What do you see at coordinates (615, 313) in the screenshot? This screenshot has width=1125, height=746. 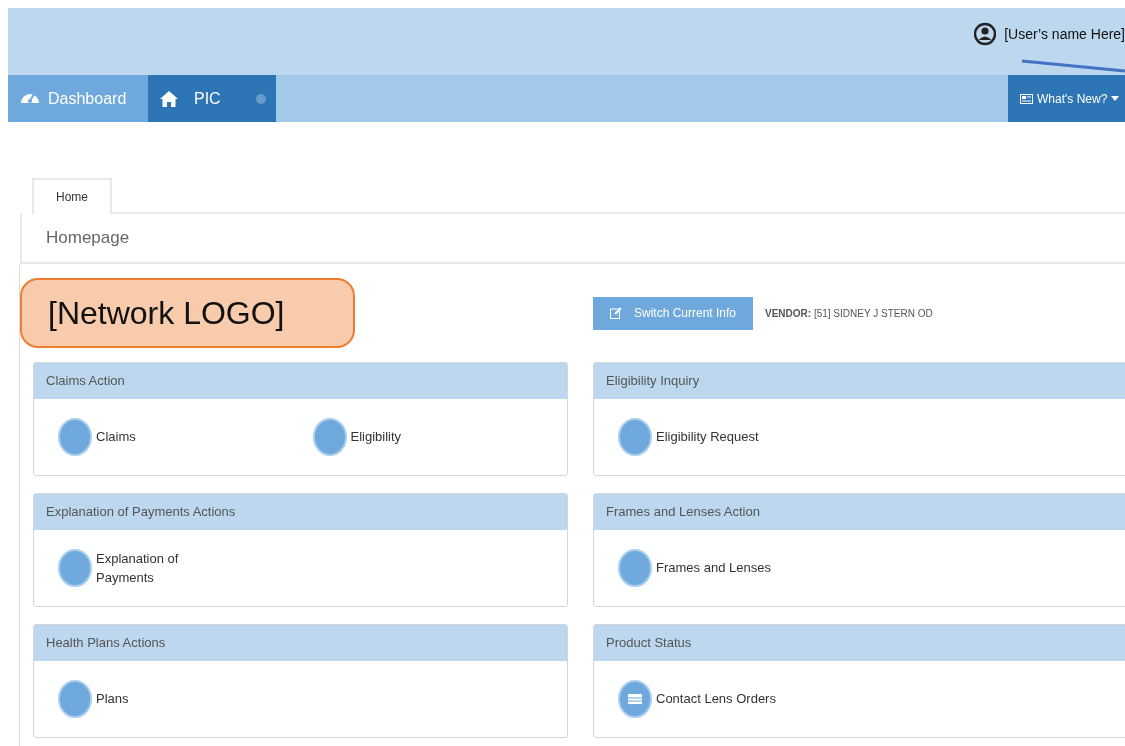 I see `edit-icon` at bounding box center [615, 313].